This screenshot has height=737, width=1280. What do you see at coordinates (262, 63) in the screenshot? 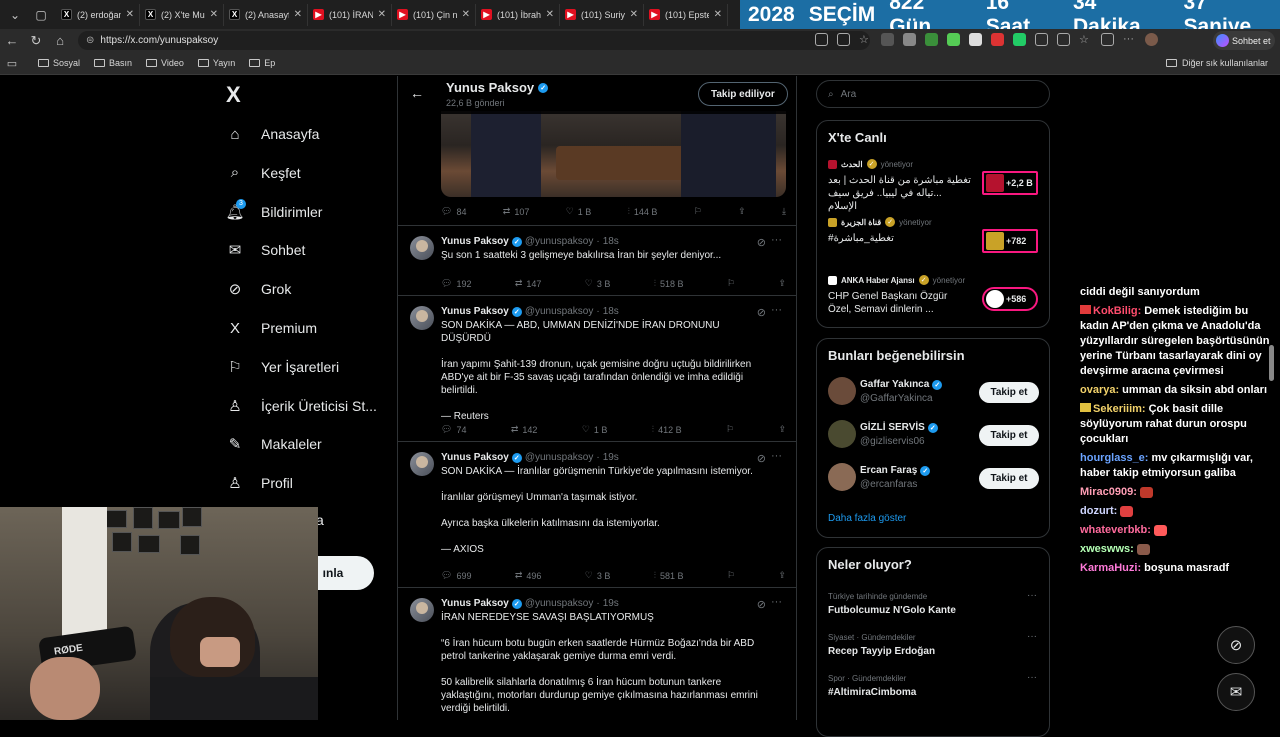
I see `bookmark-folder: Ep` at bounding box center [262, 63].